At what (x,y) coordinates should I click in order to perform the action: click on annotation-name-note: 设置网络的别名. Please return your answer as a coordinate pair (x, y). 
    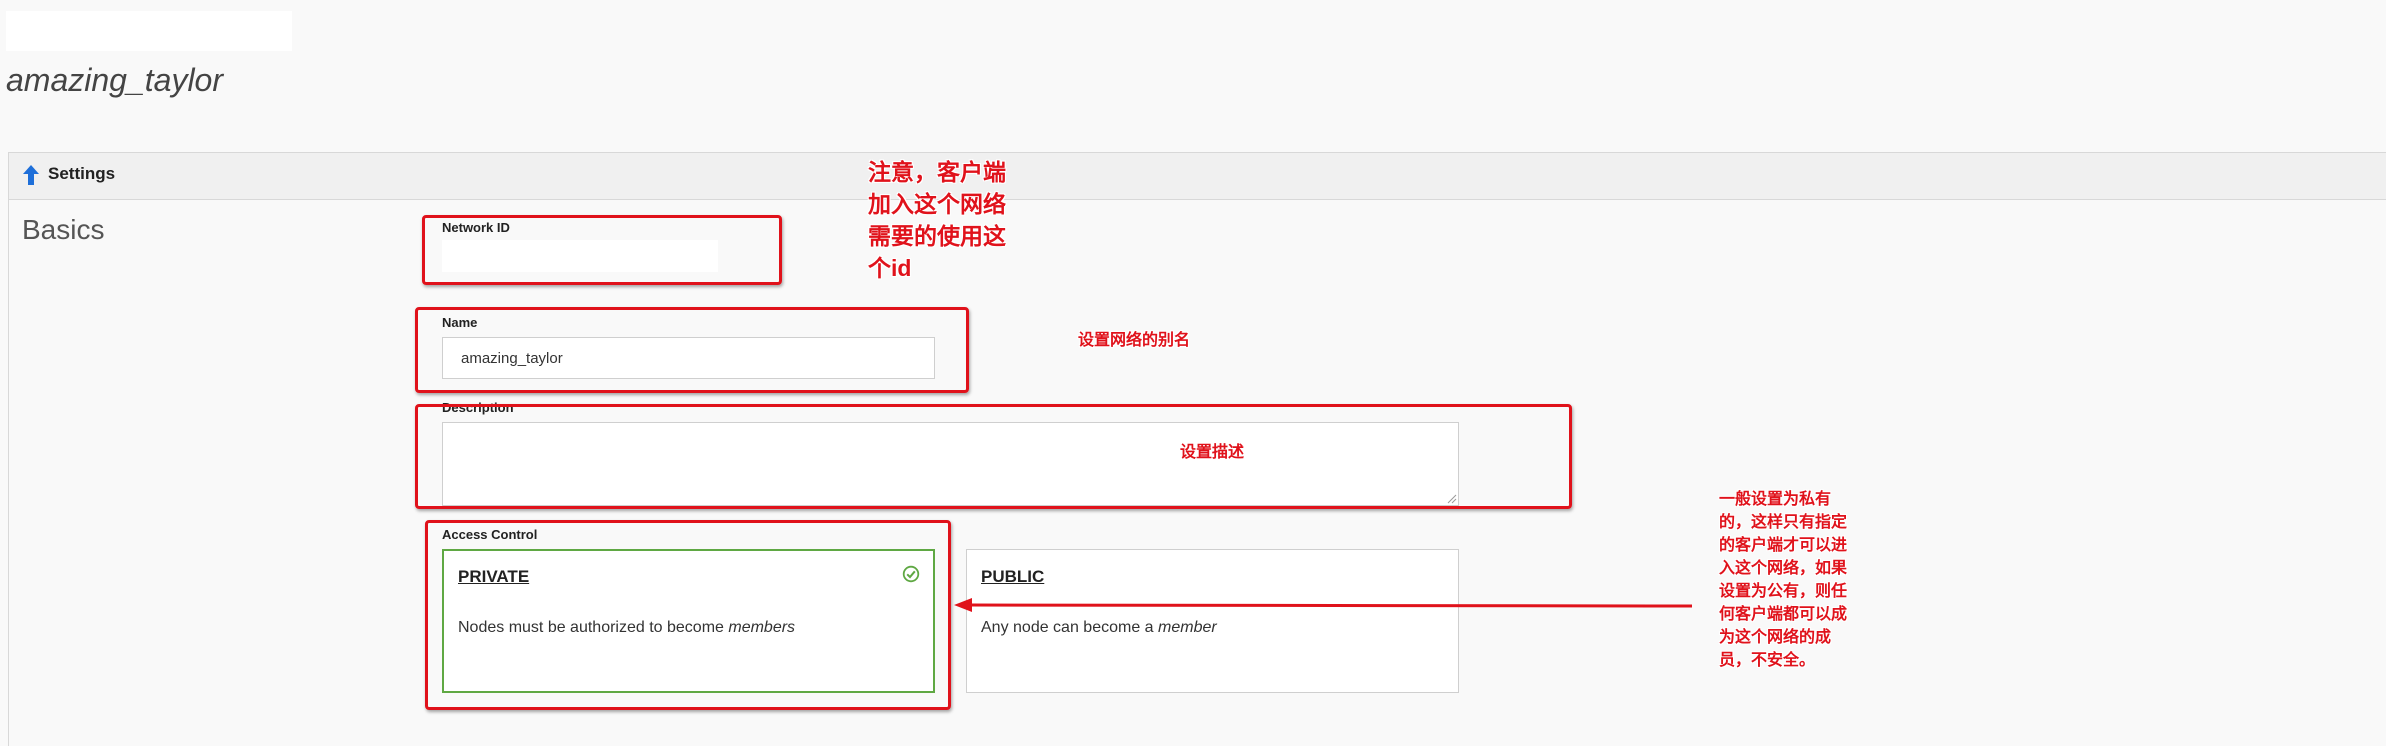
    Looking at the image, I should click on (1134, 340).